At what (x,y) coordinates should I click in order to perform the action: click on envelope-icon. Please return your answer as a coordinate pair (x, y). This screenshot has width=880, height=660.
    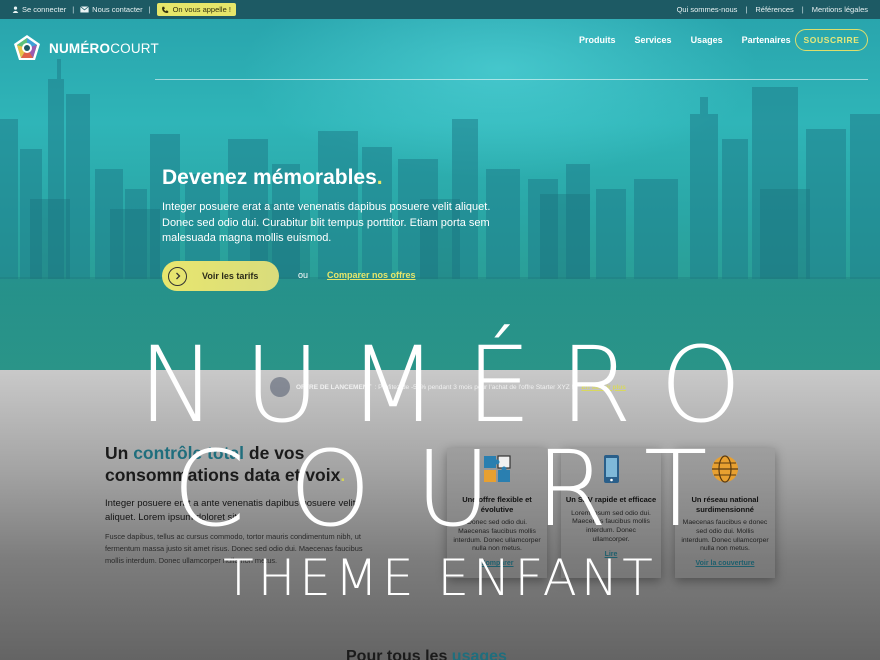
    Looking at the image, I should click on (85, 9).